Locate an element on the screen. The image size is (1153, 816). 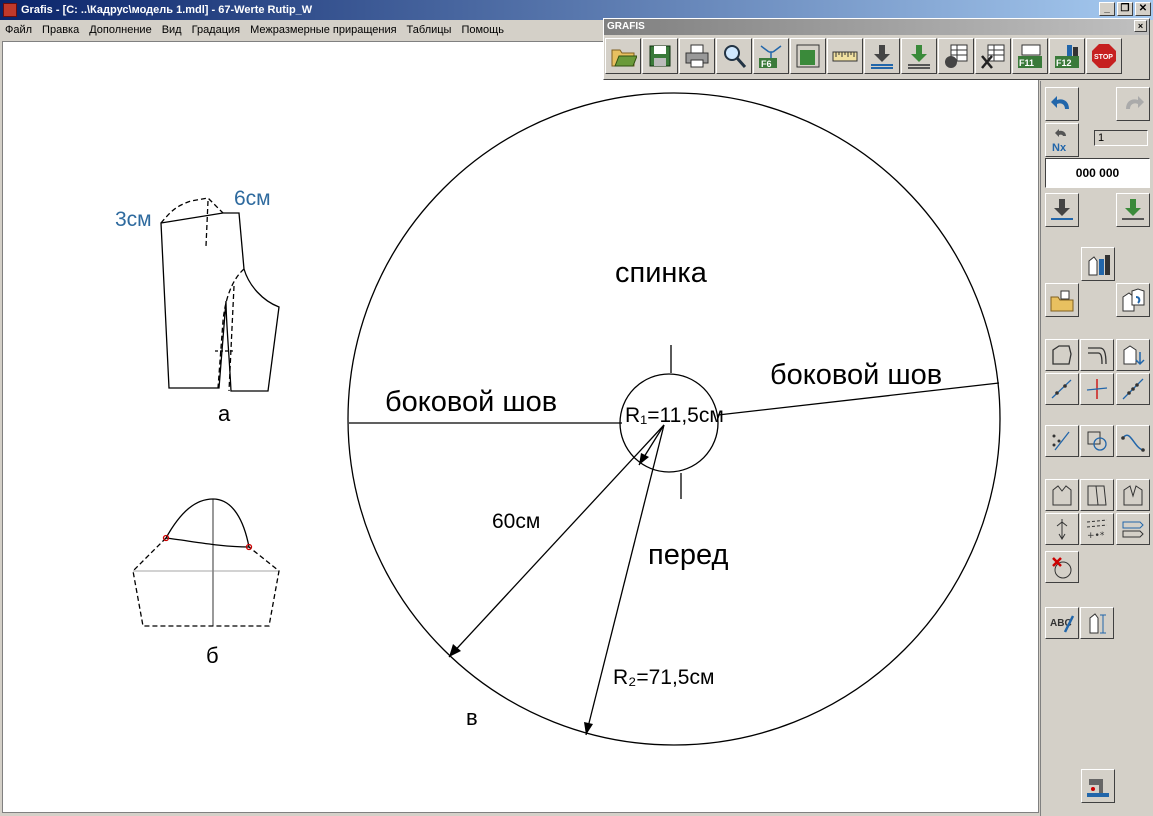
slash-spread-icon is located at coordinates (1097, 495).